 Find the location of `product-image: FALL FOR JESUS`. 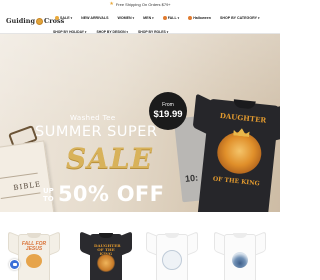

product-image: FALL FOR JESUS is located at coordinates (34, 254).